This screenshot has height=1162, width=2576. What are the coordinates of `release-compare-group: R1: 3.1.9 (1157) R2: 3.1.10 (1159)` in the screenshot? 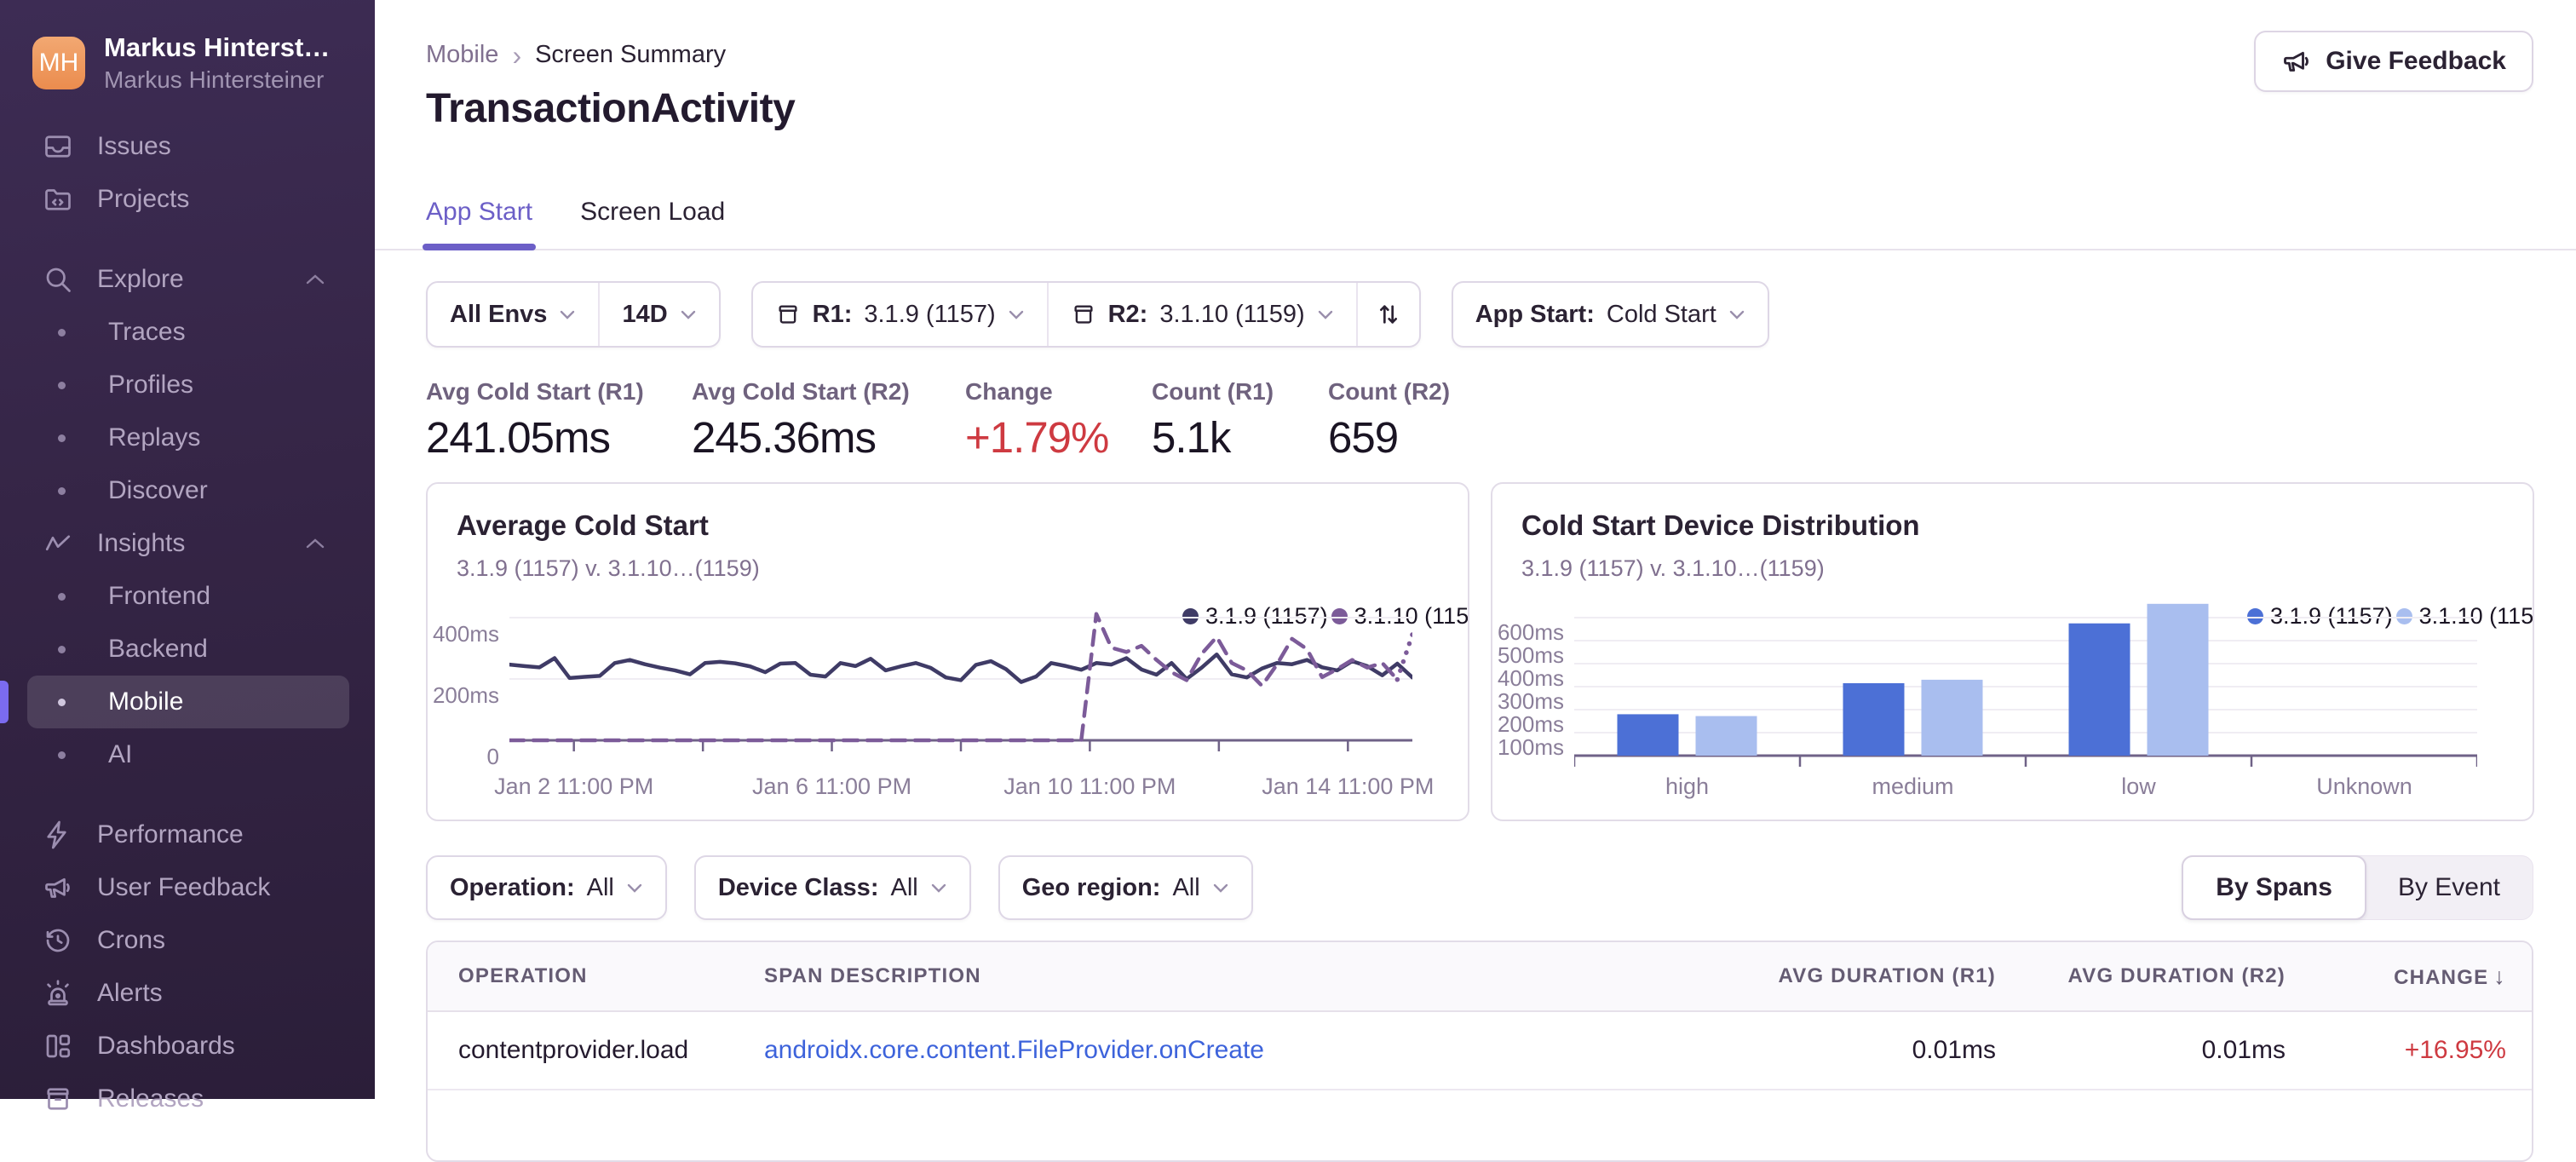 It's located at (1086, 314).